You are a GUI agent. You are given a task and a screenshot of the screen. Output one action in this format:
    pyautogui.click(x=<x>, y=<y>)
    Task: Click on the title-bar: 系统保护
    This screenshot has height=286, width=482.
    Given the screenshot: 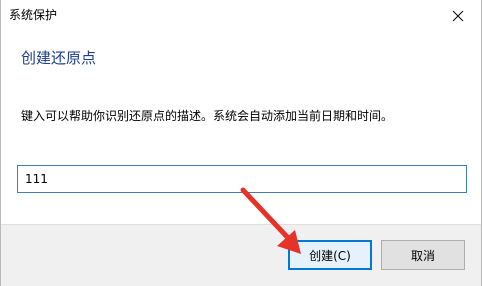 What is the action you would take?
    pyautogui.click(x=241, y=15)
    